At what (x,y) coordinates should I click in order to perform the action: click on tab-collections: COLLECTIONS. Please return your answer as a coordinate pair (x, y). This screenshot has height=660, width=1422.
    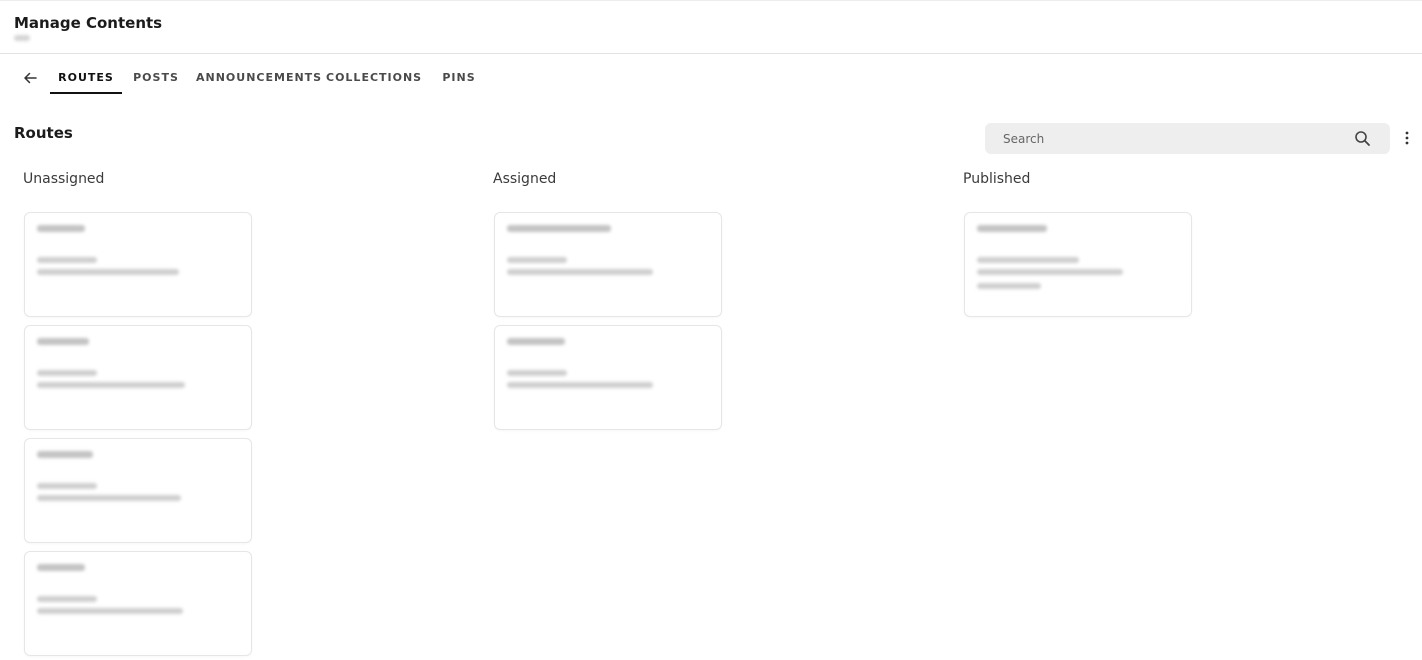
    Looking at the image, I should click on (373, 78).